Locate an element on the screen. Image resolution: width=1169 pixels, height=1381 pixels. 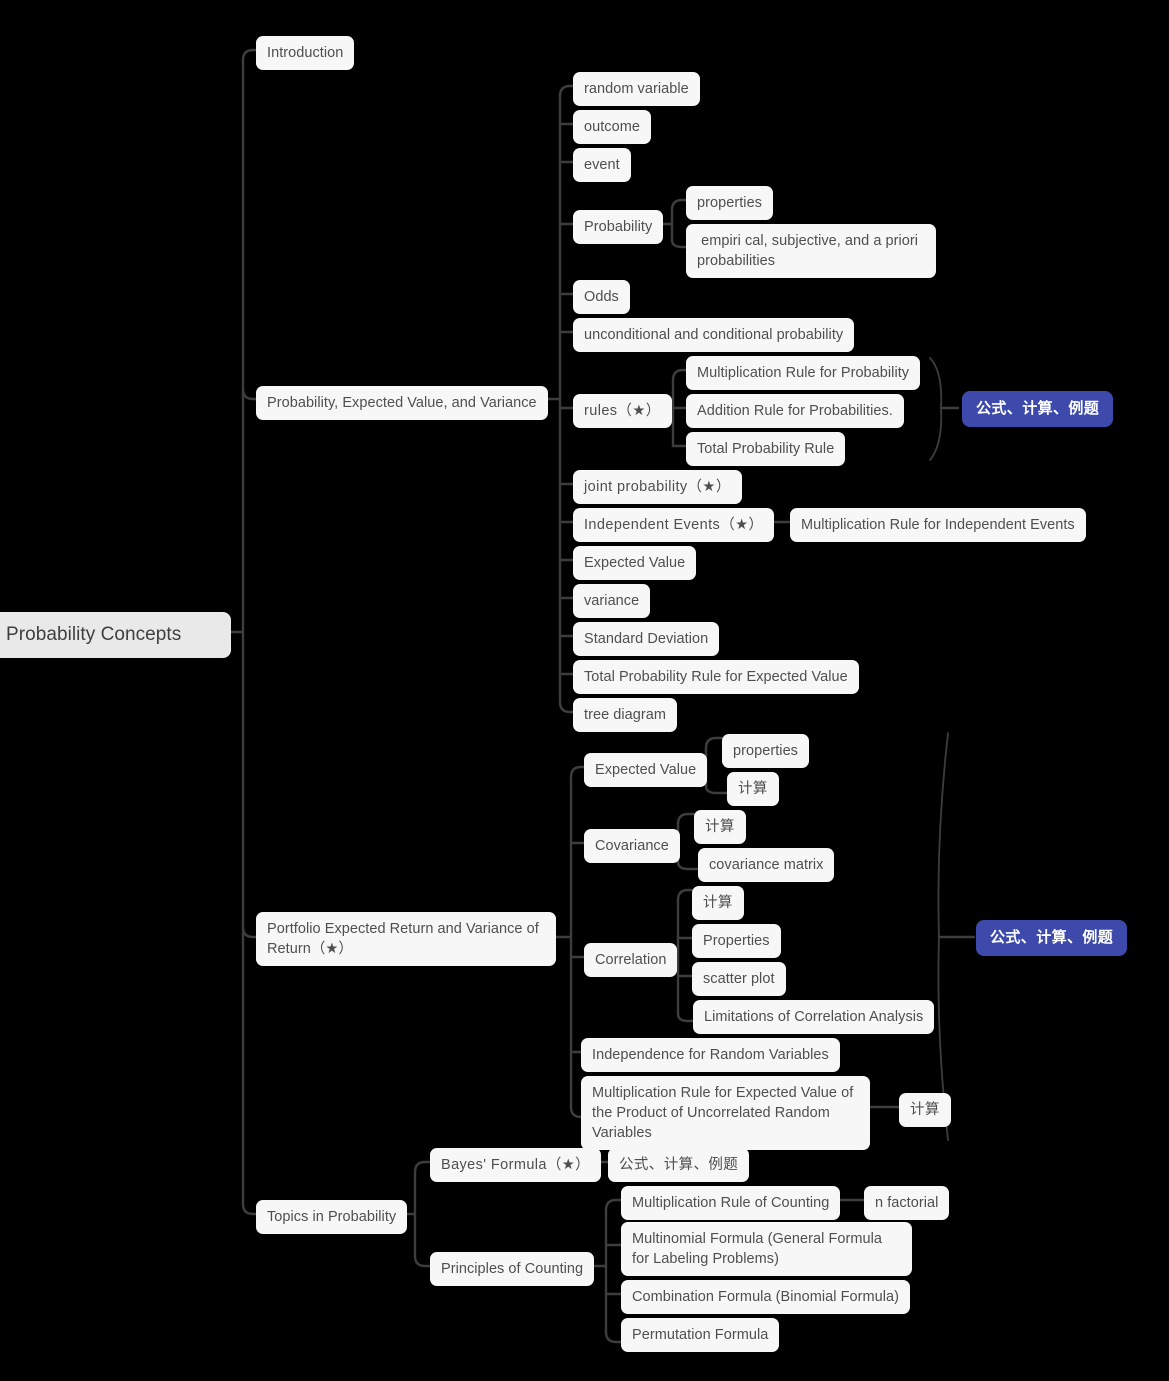
node-correlation-properties: Properties is located at coordinates (736, 941).